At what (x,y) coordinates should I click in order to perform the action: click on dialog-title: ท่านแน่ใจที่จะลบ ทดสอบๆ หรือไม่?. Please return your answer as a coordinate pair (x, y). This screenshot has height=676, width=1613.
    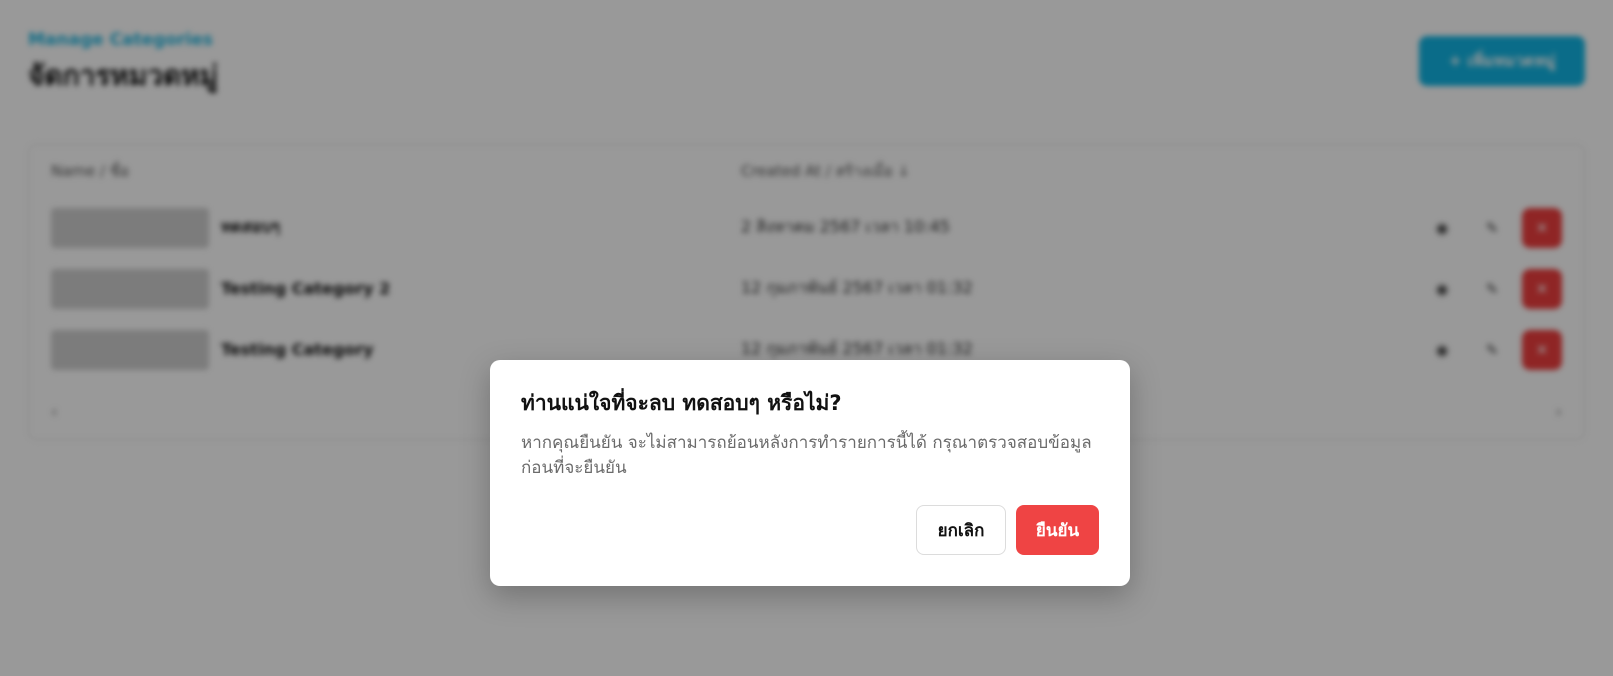
    Looking at the image, I should click on (681, 403).